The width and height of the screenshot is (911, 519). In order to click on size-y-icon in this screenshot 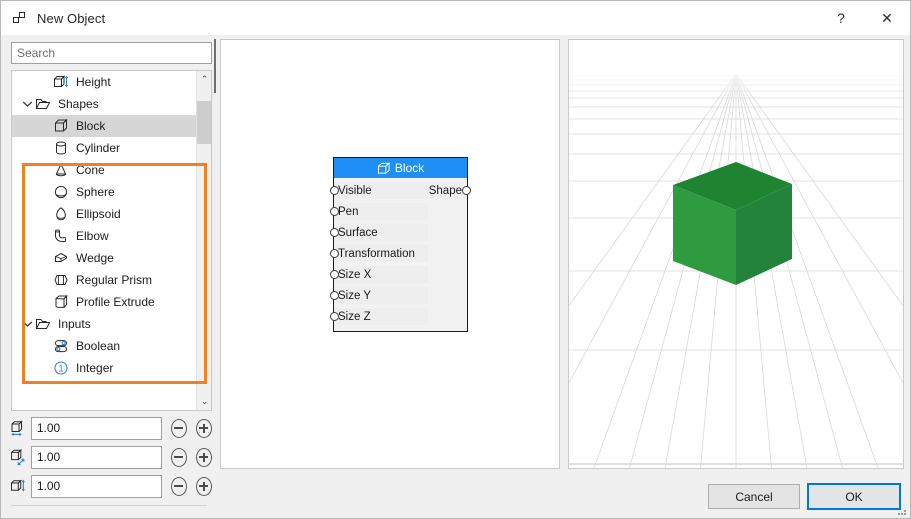, I will do `click(19, 457)`.